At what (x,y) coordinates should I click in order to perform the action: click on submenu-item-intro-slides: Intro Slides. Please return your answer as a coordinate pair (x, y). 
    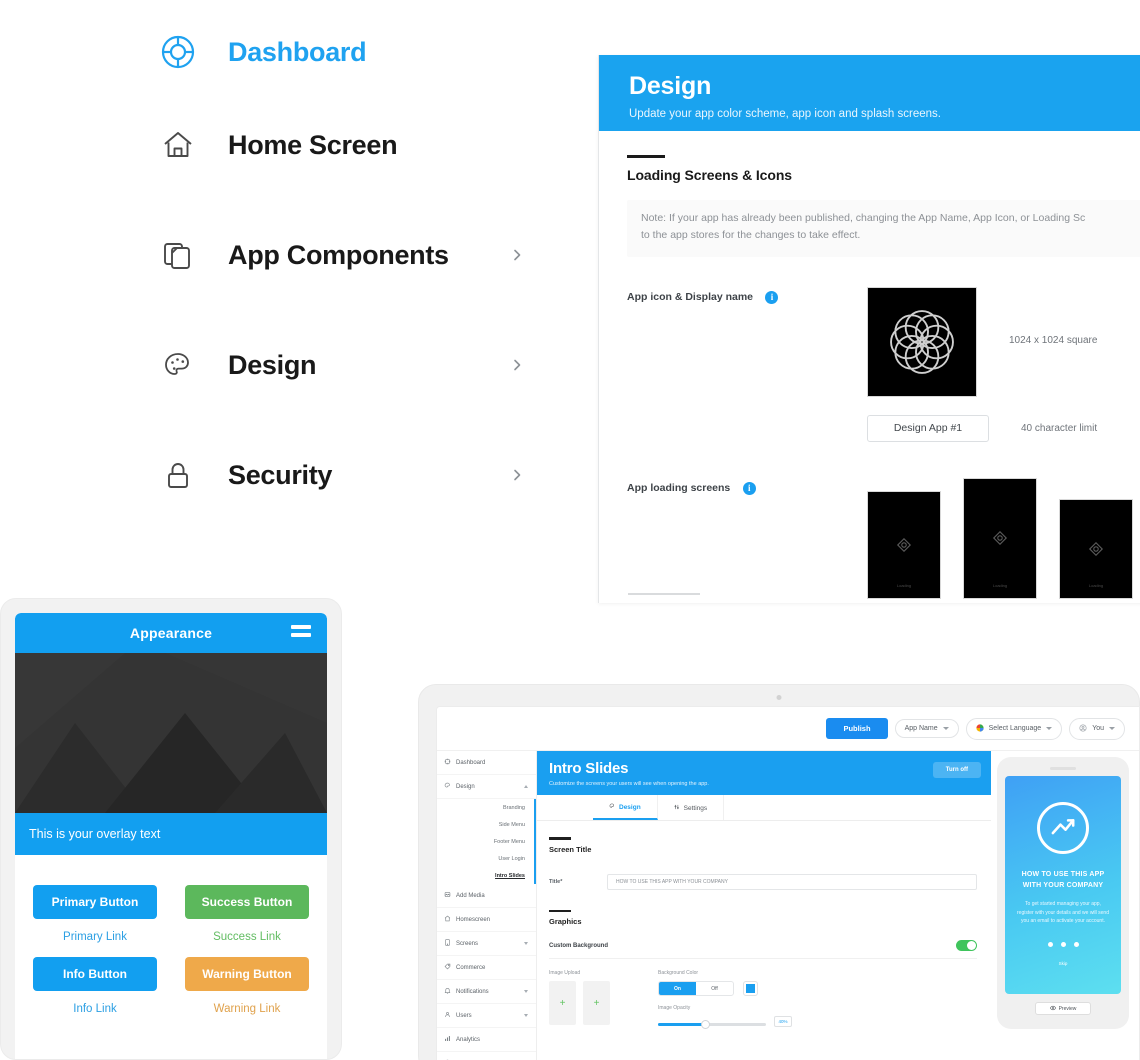
    Looking at the image, I should click on (485, 875).